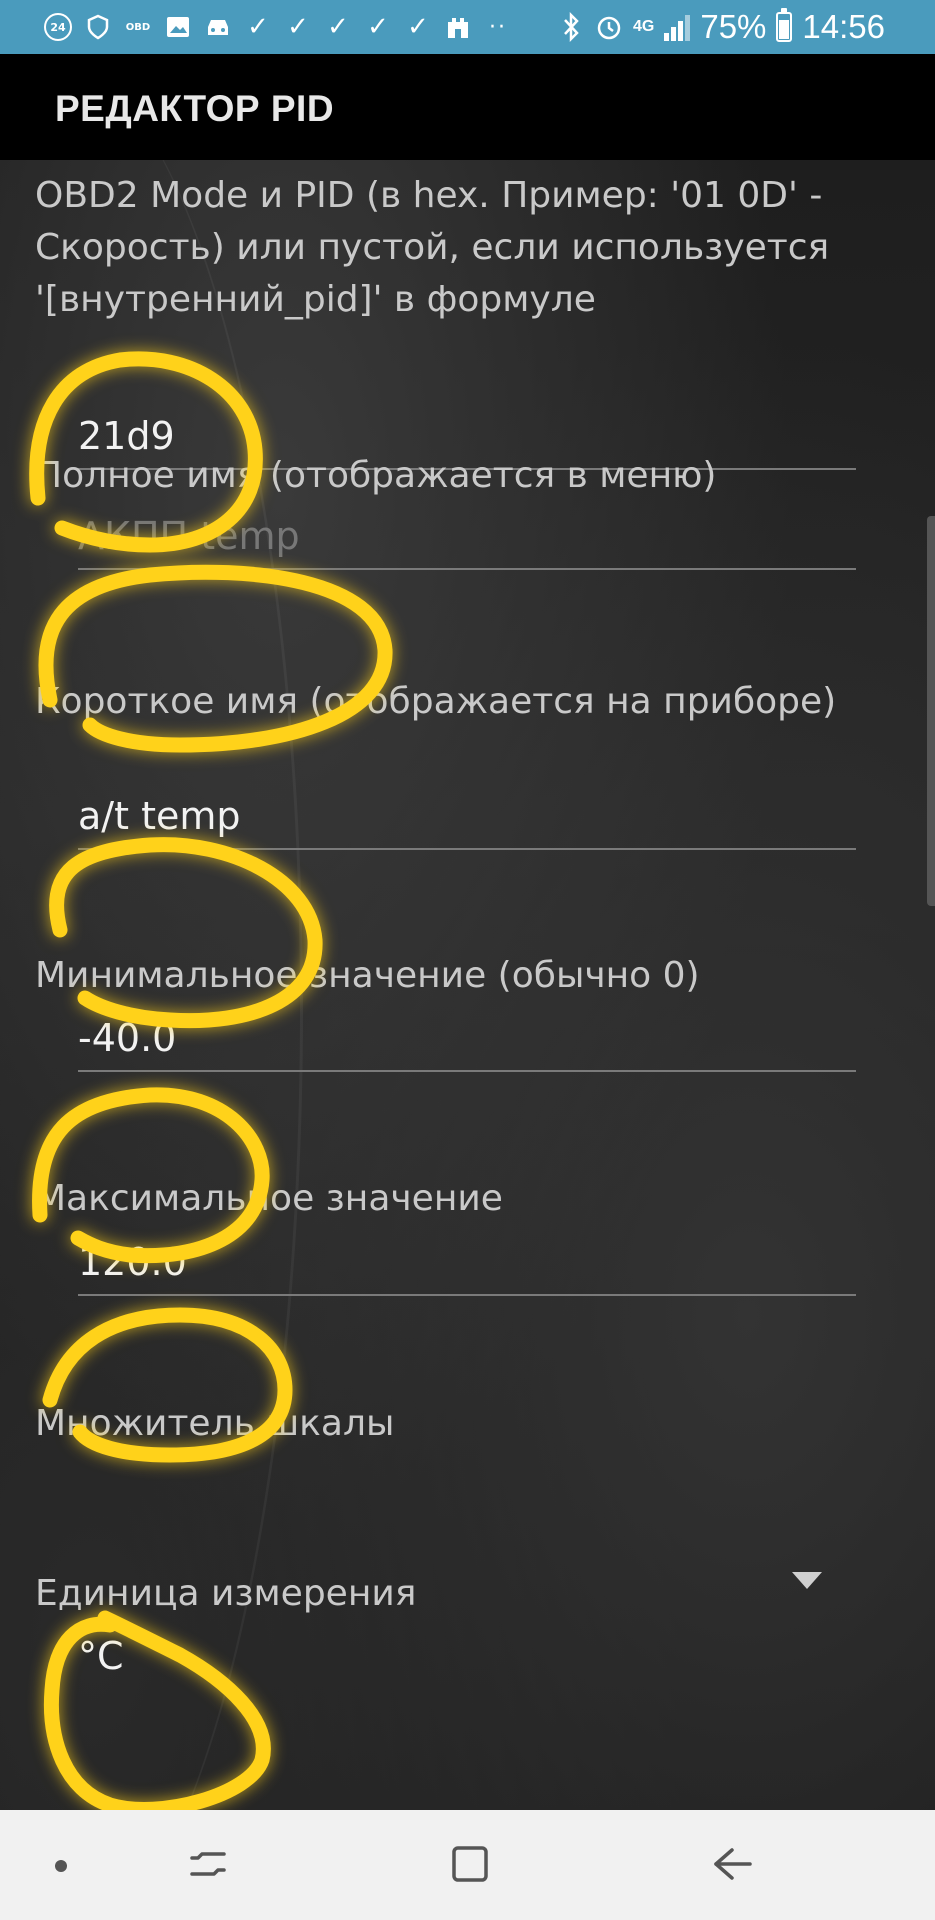 This screenshot has width=935, height=1920. What do you see at coordinates (195, 108) in the screenshot?
I see `page-title: РЕДАКТОР PID` at bounding box center [195, 108].